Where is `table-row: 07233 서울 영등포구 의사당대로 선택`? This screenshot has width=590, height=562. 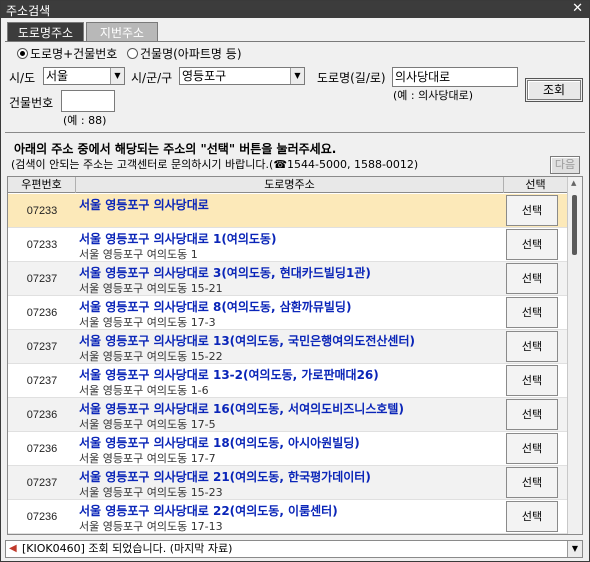
table-row: 07233 서울 영등포구 의사당대로 선택 is located at coordinates (288, 211).